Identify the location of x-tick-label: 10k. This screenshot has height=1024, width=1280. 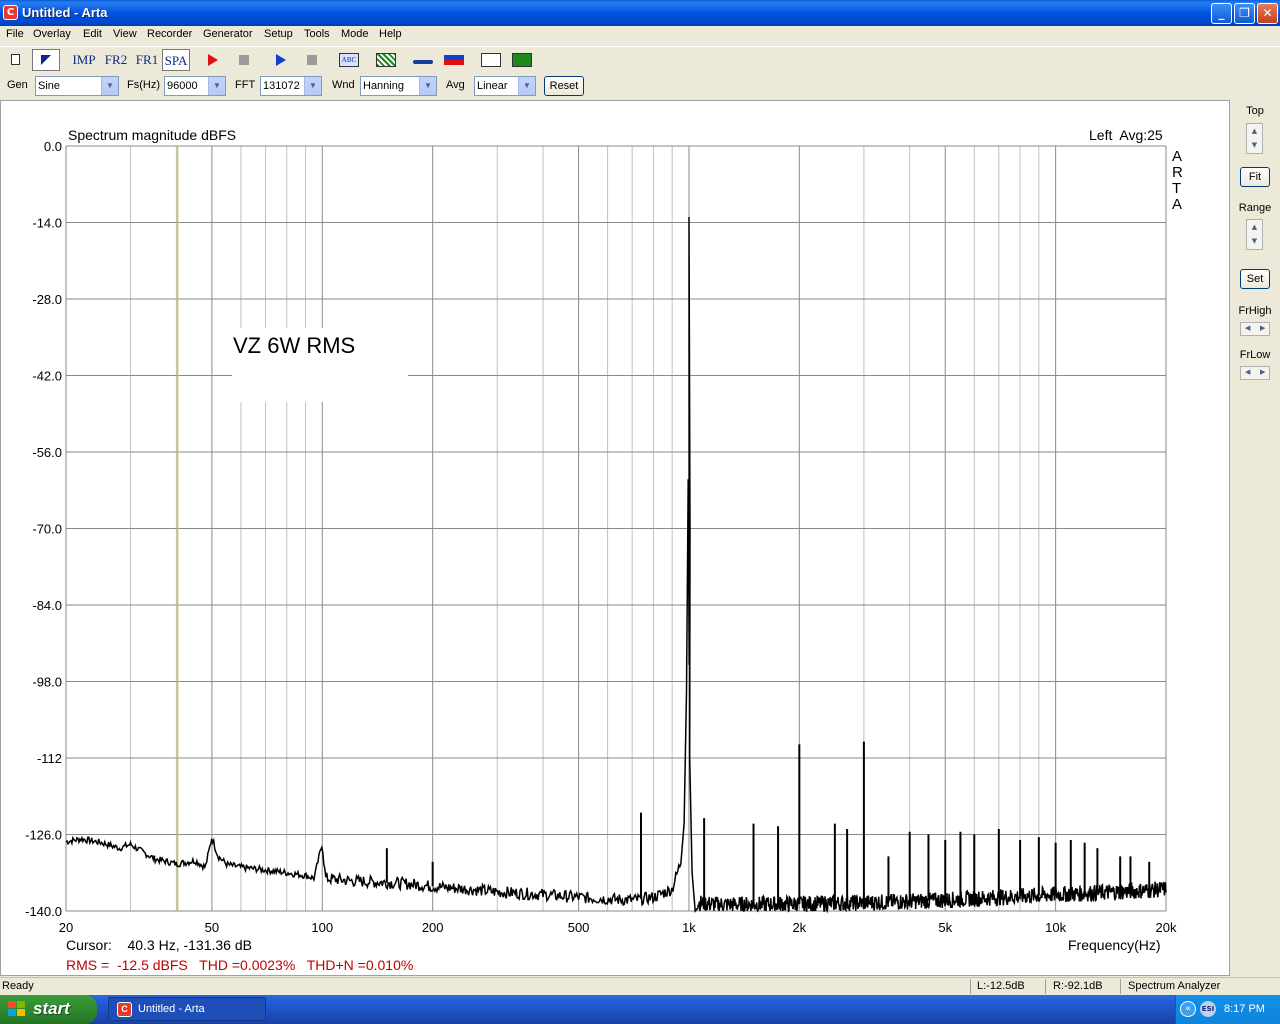
(1055, 927).